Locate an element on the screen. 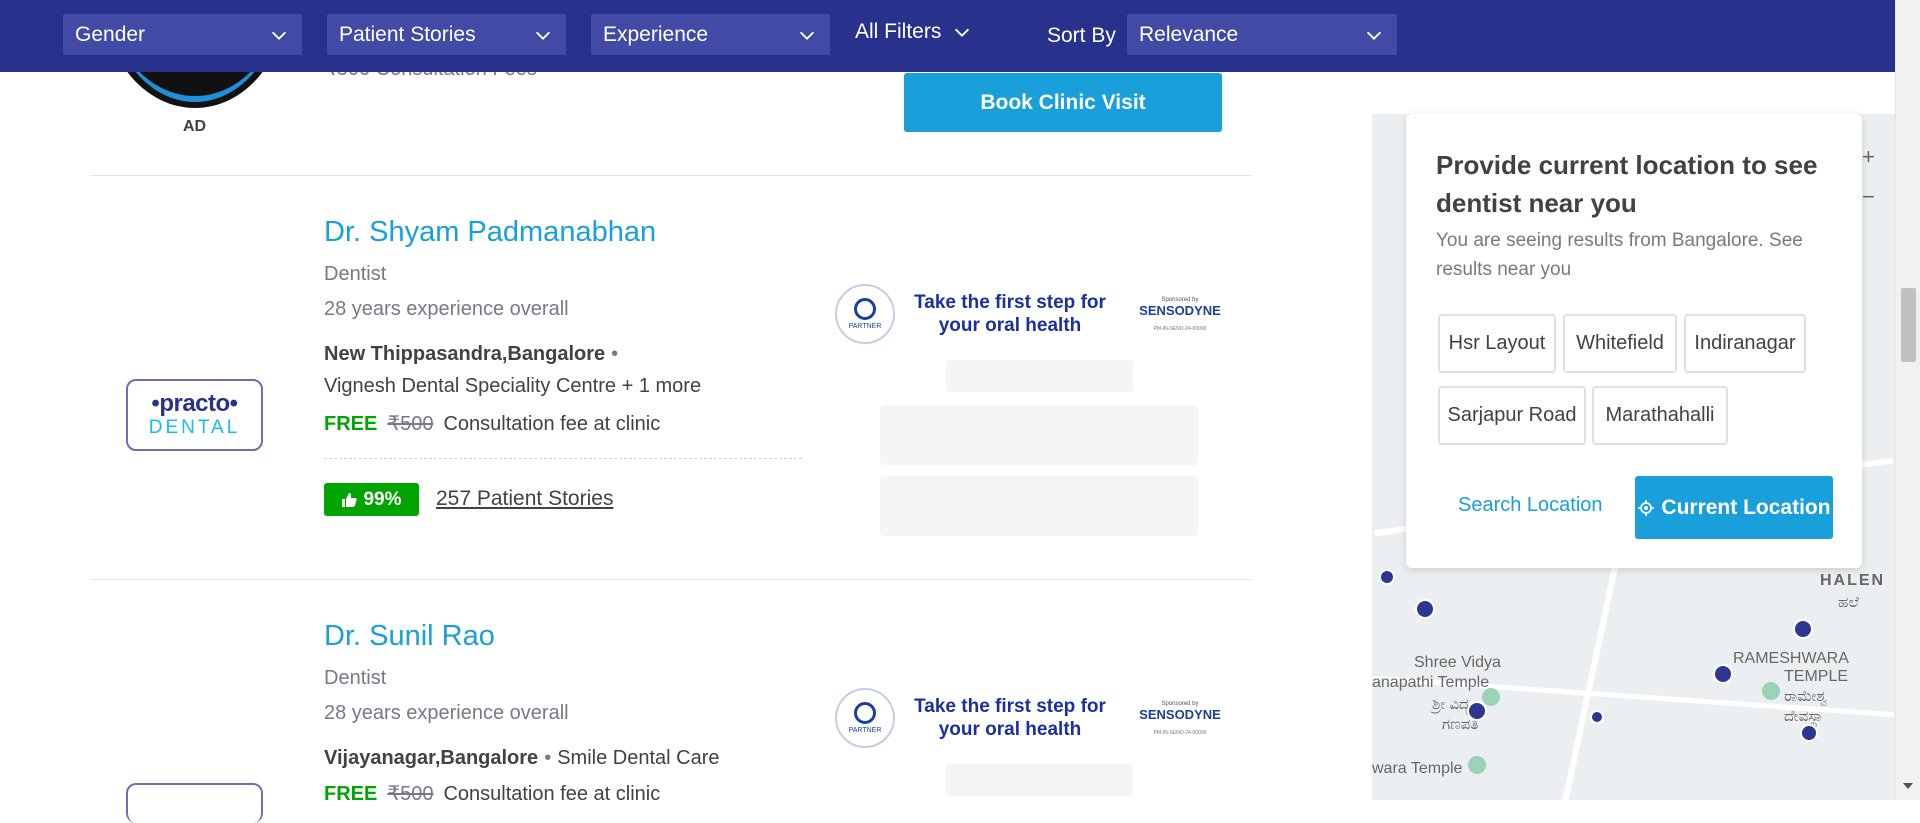 The height and width of the screenshot is (823, 1920). rating-badge: 99% is located at coordinates (371, 499).